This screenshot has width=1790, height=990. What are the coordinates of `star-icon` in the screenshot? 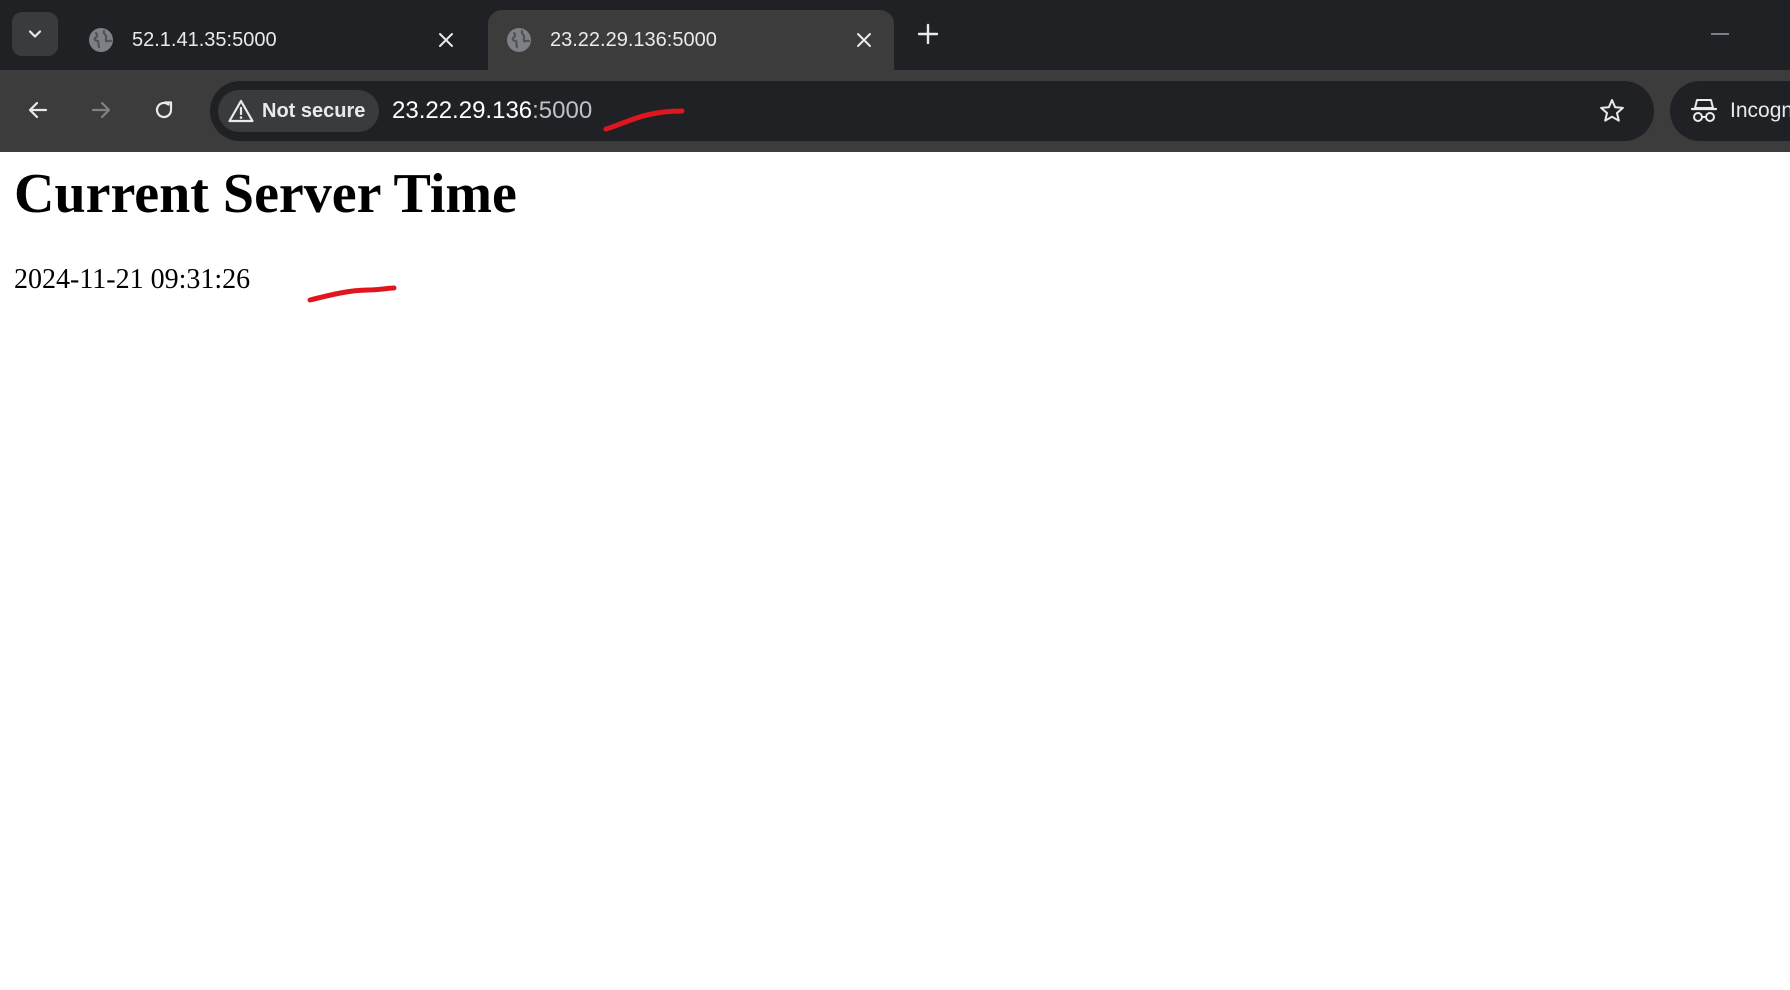 It's located at (1612, 110).